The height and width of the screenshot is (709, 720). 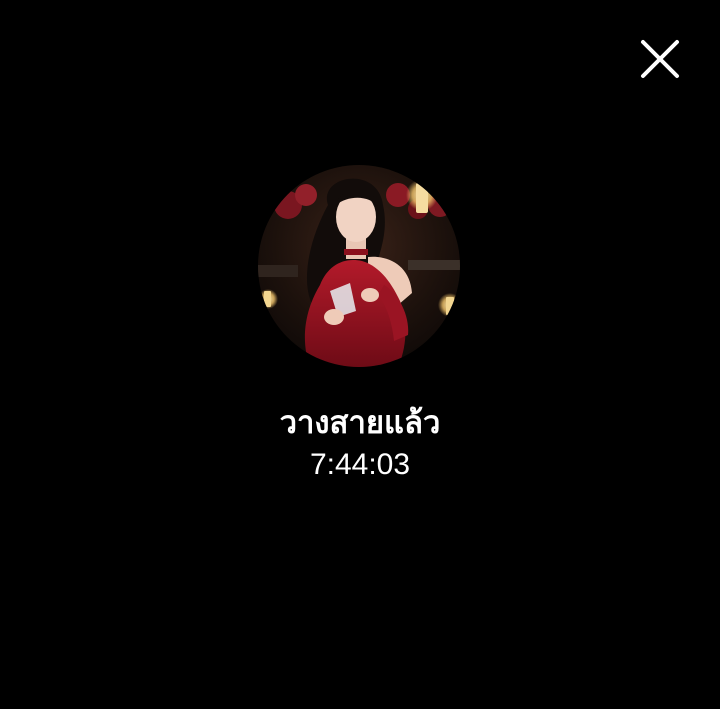 I want to click on close-button, so click(x=660, y=59).